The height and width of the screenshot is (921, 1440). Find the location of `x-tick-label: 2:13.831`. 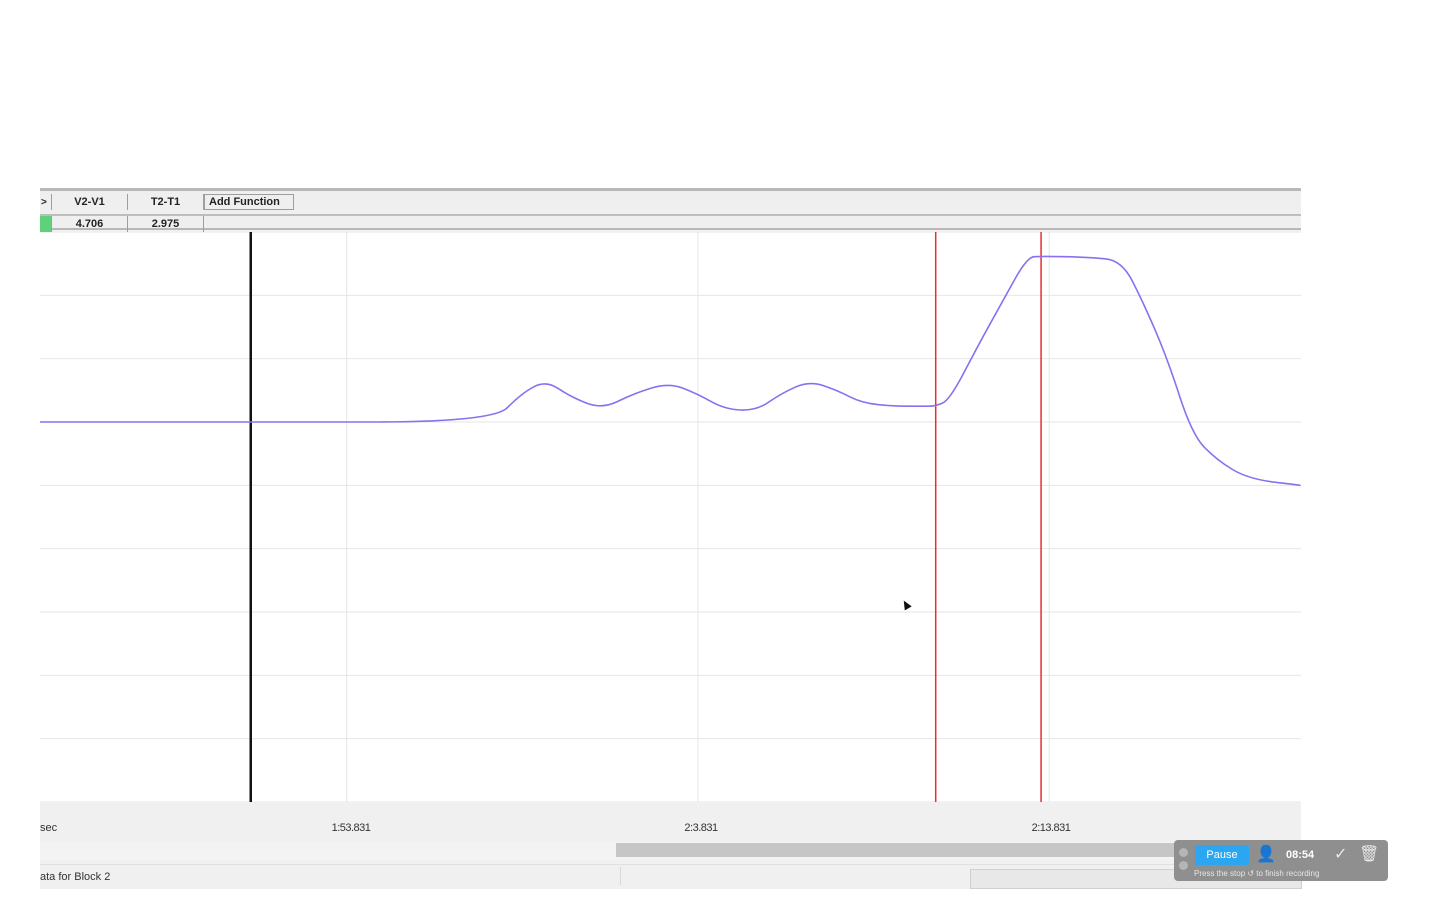

x-tick-label: 2:13.831 is located at coordinates (1051, 828).